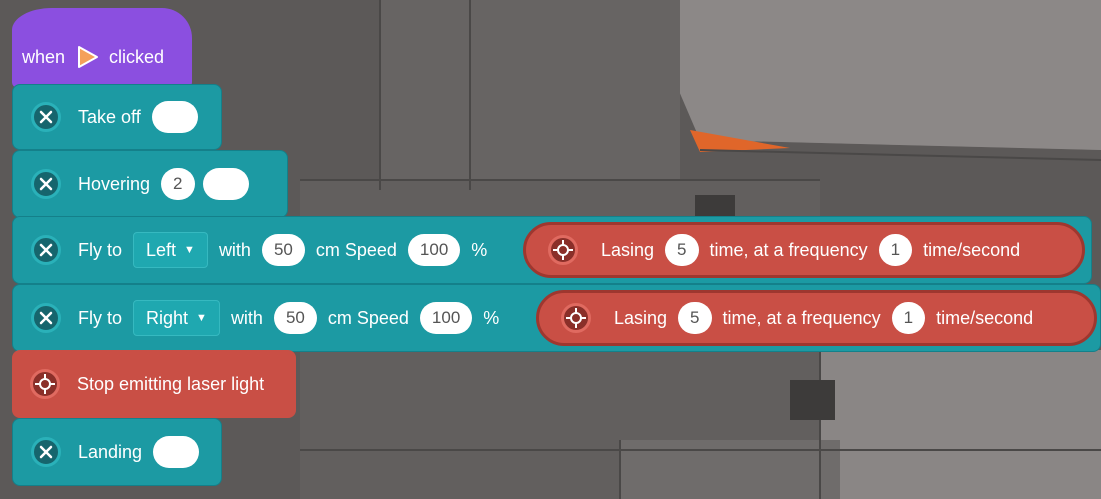 This screenshot has height=499, width=1101. What do you see at coordinates (174, 117) in the screenshot?
I see `take-off-input` at bounding box center [174, 117].